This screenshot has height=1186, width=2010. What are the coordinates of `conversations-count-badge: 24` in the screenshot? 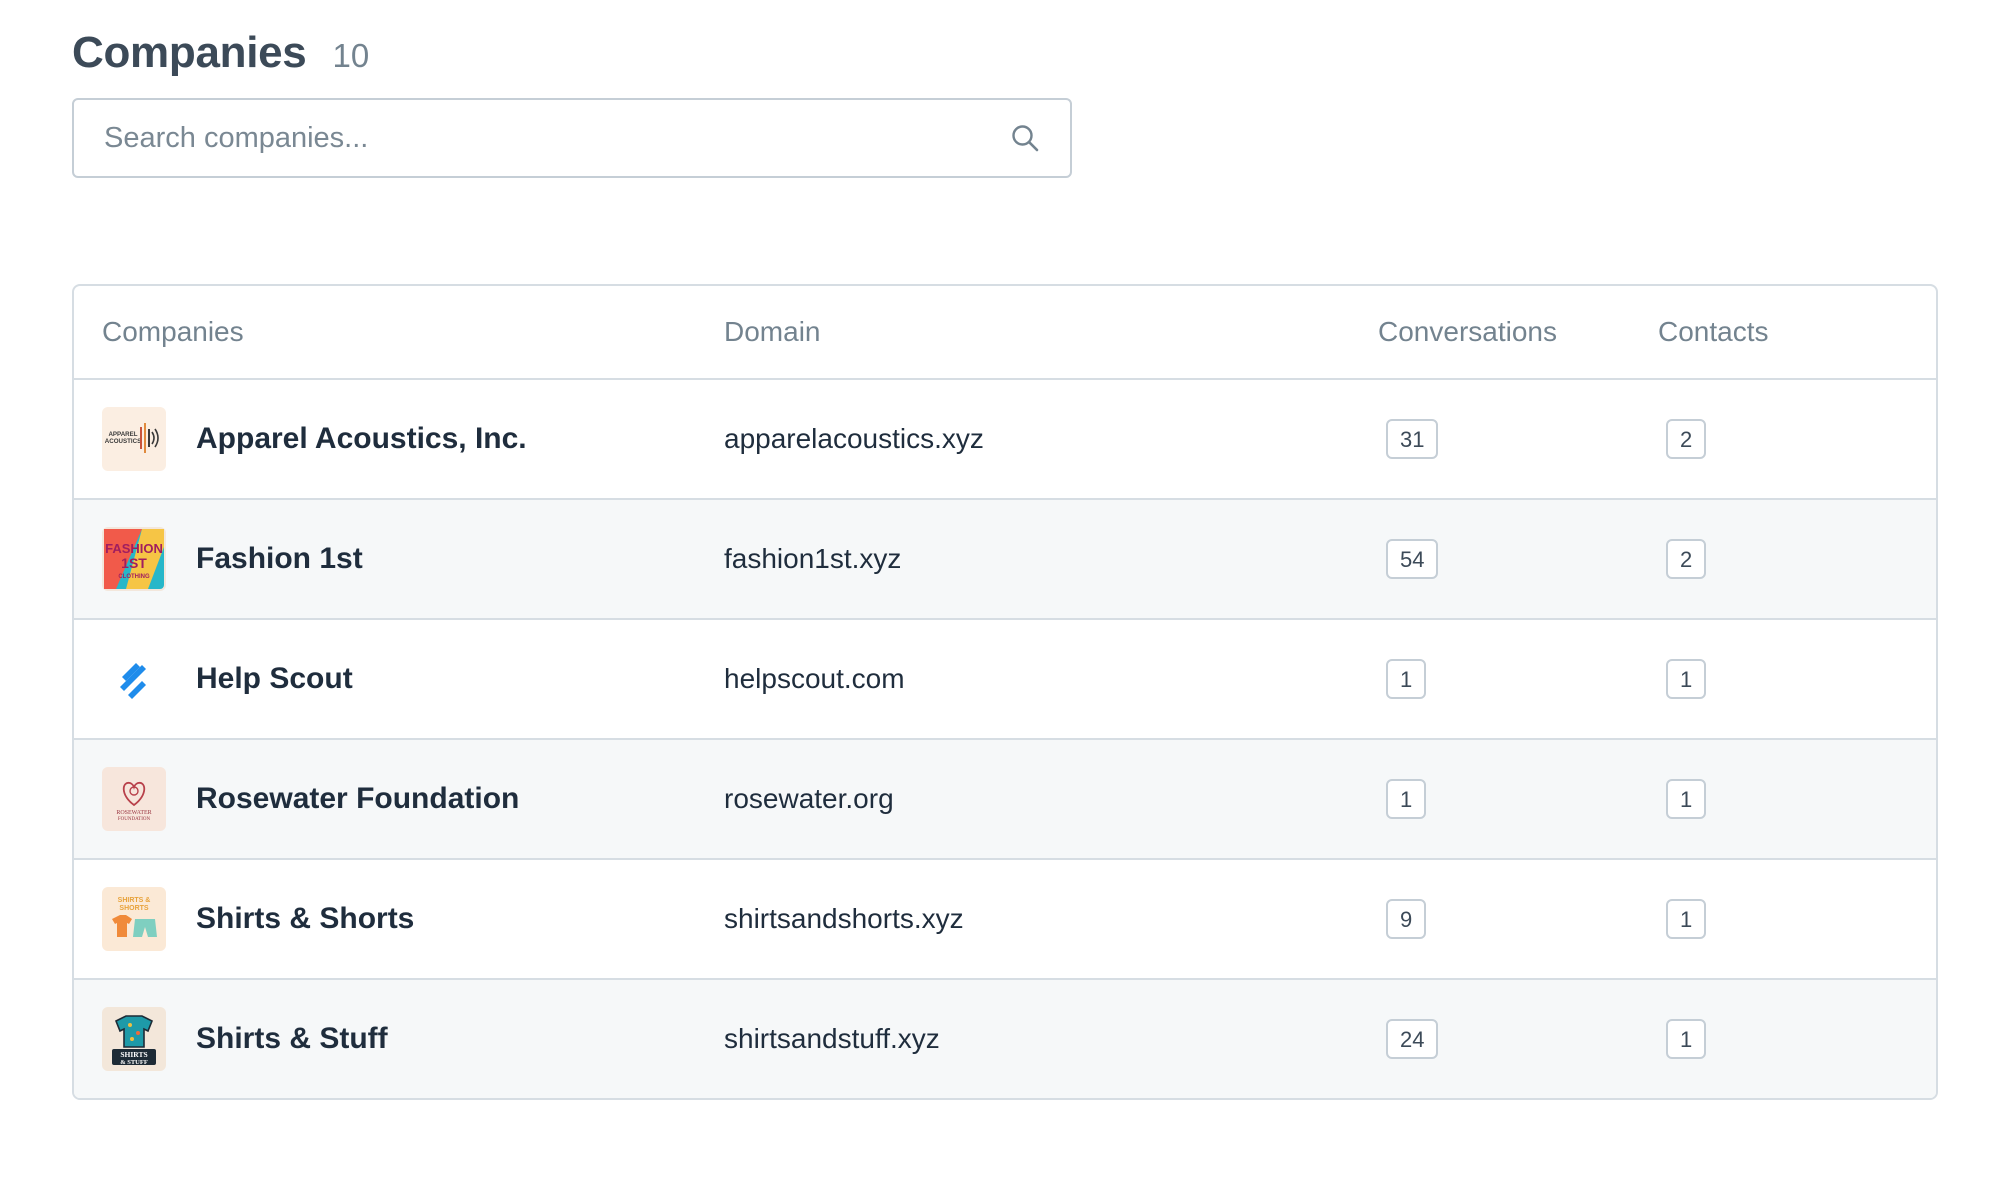 It's located at (1412, 1039).